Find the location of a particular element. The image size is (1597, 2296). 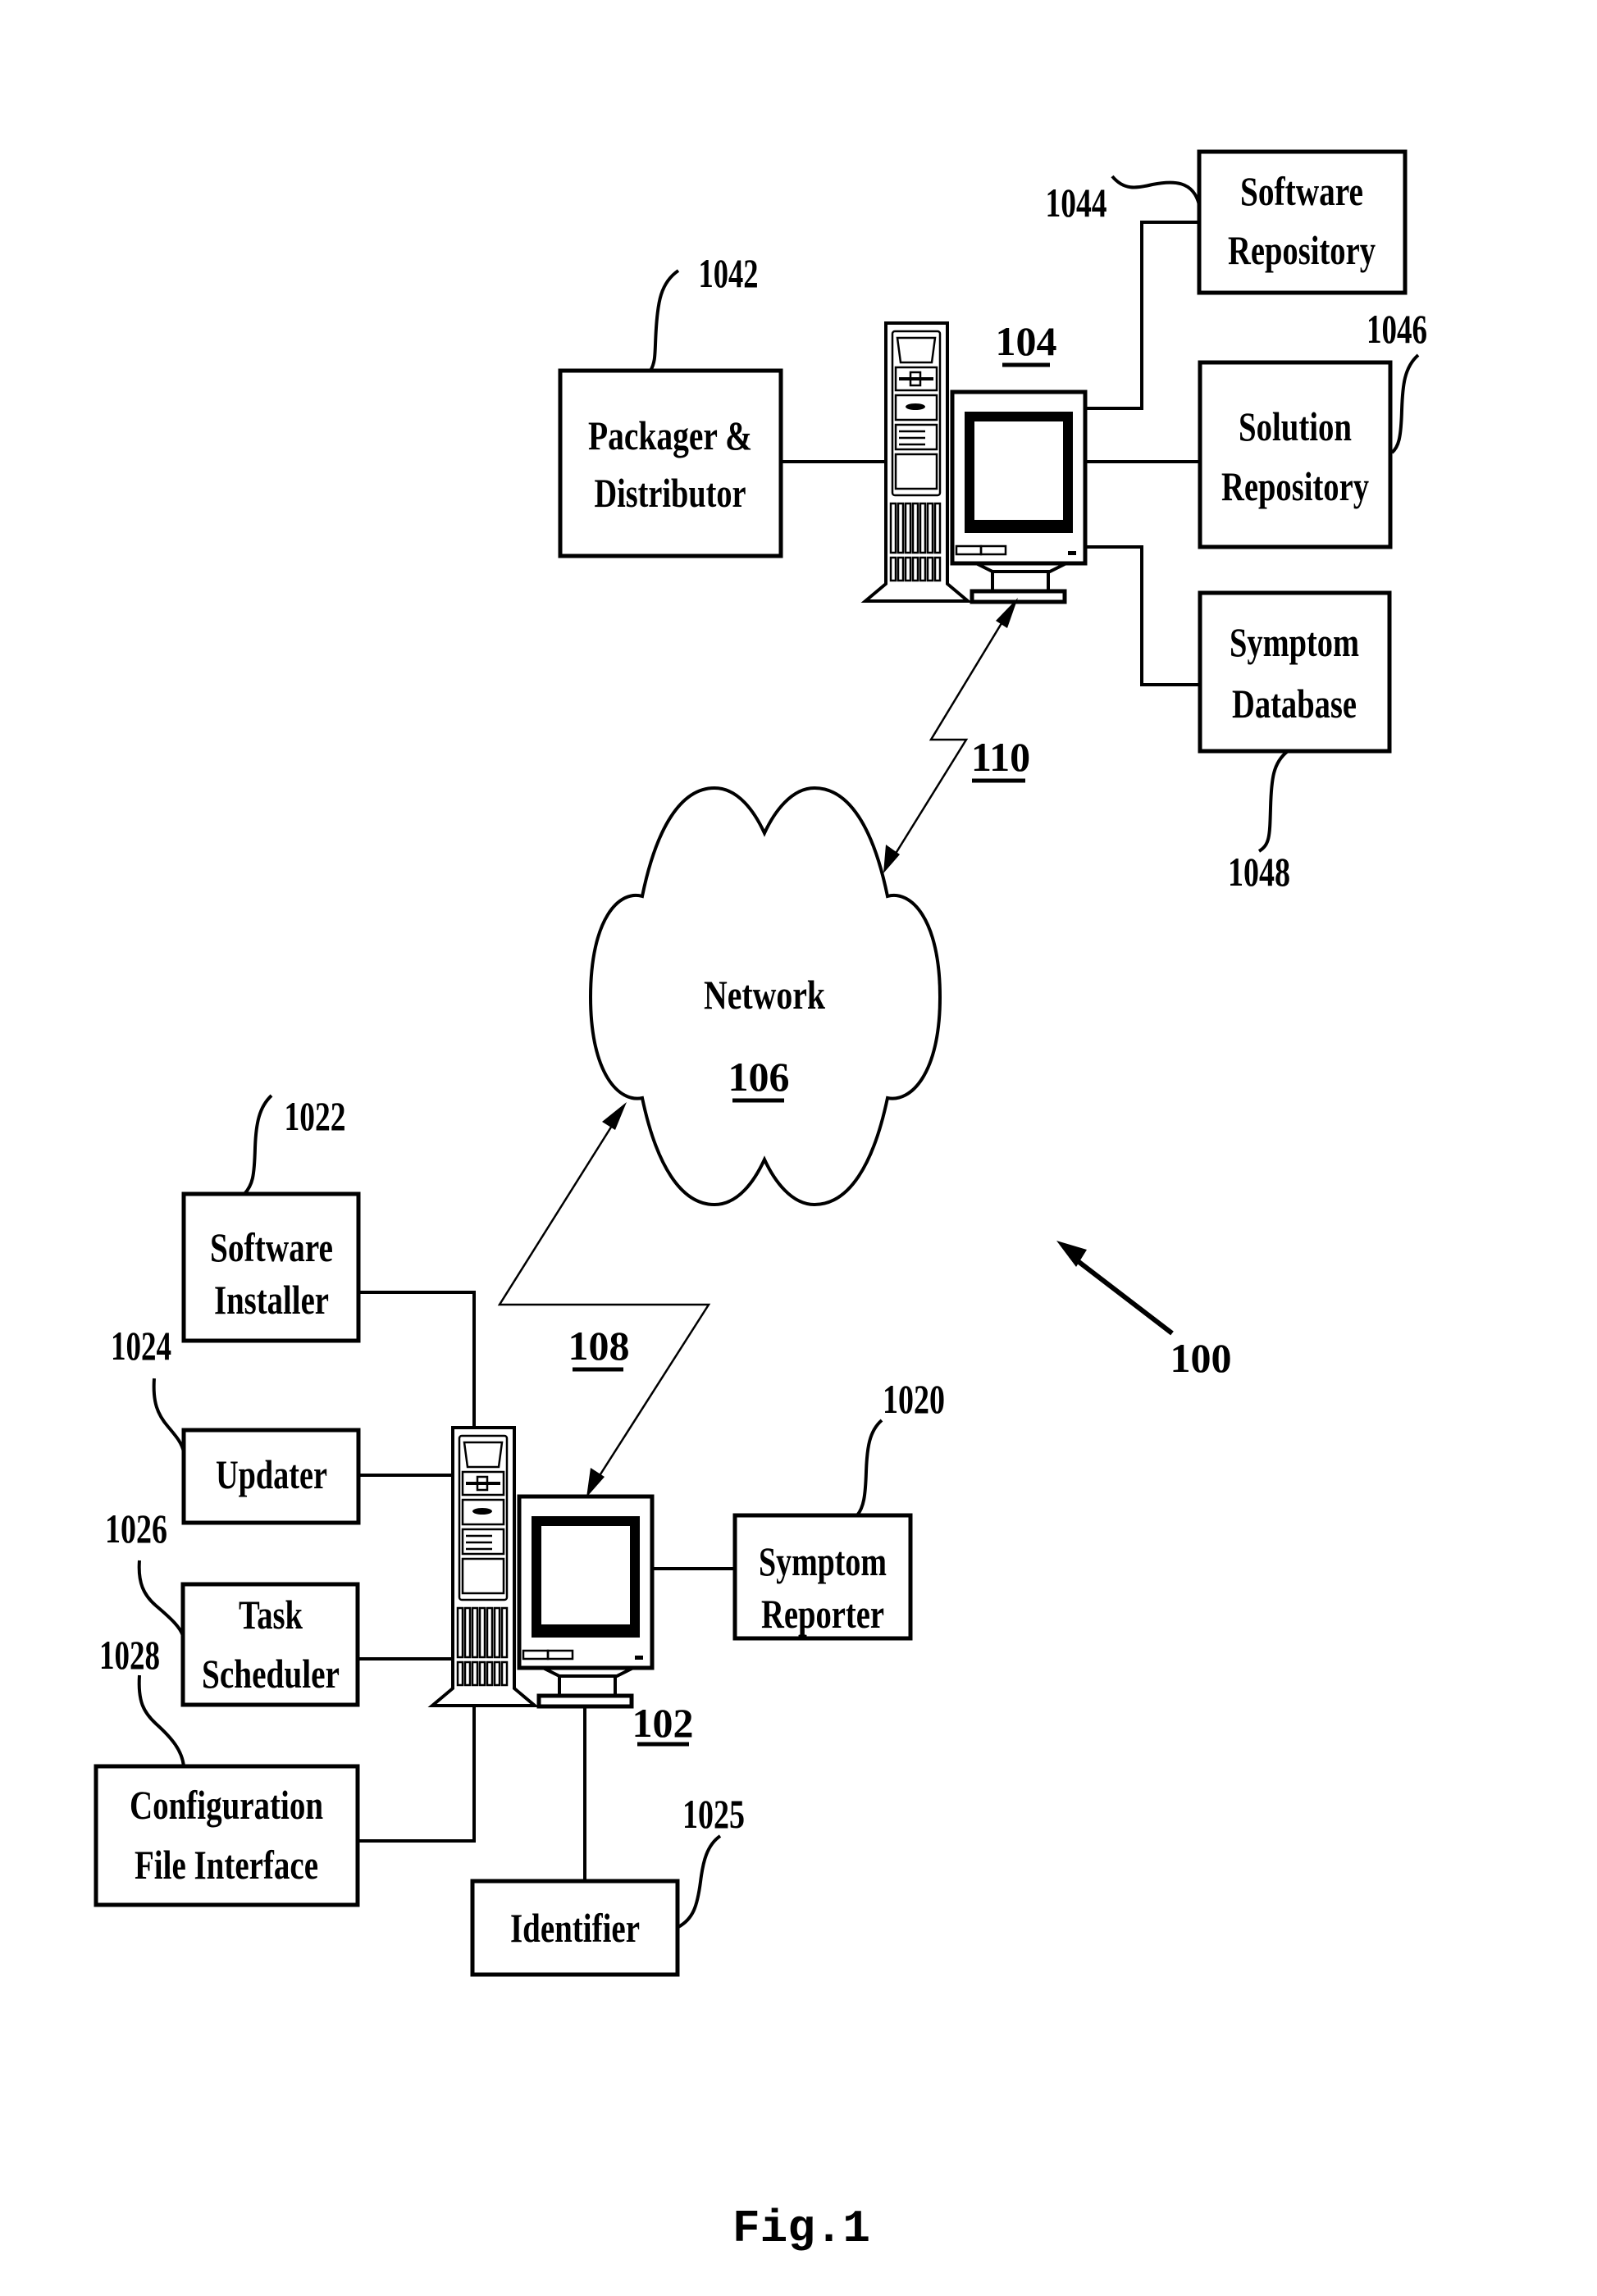

software-repository-line1: Software is located at coordinates (1301, 191).